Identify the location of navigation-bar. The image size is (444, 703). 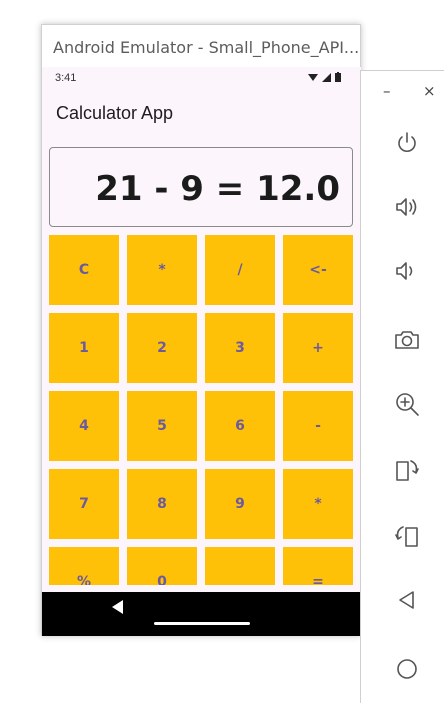
(201, 614).